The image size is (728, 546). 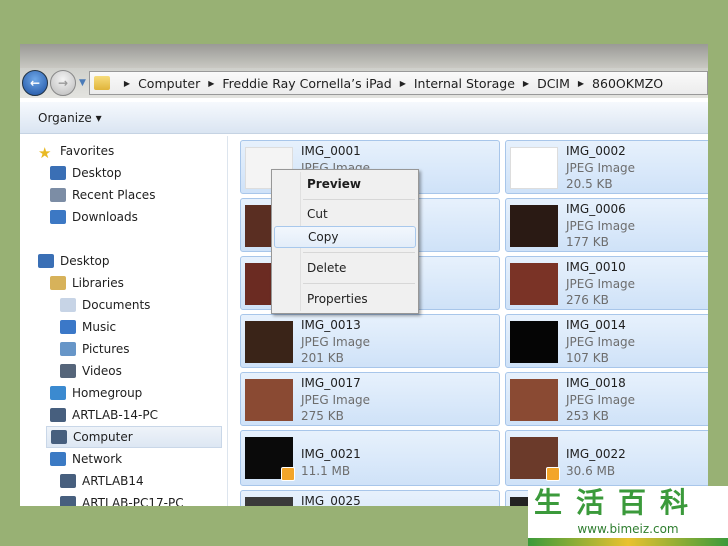 What do you see at coordinates (113, 481) in the screenshot?
I see `sidebar-item-label: ARTLAB14` at bounding box center [113, 481].